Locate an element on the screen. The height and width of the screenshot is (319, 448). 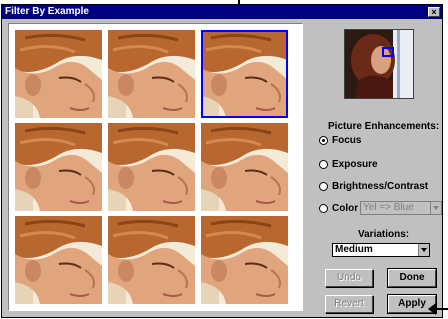
color-label: Color is located at coordinates (345, 208).